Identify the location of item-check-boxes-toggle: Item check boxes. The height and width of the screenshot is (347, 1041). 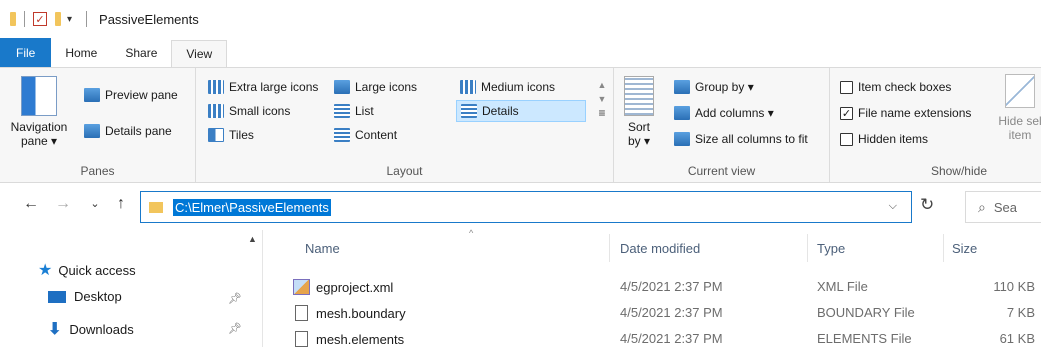
(895, 87).